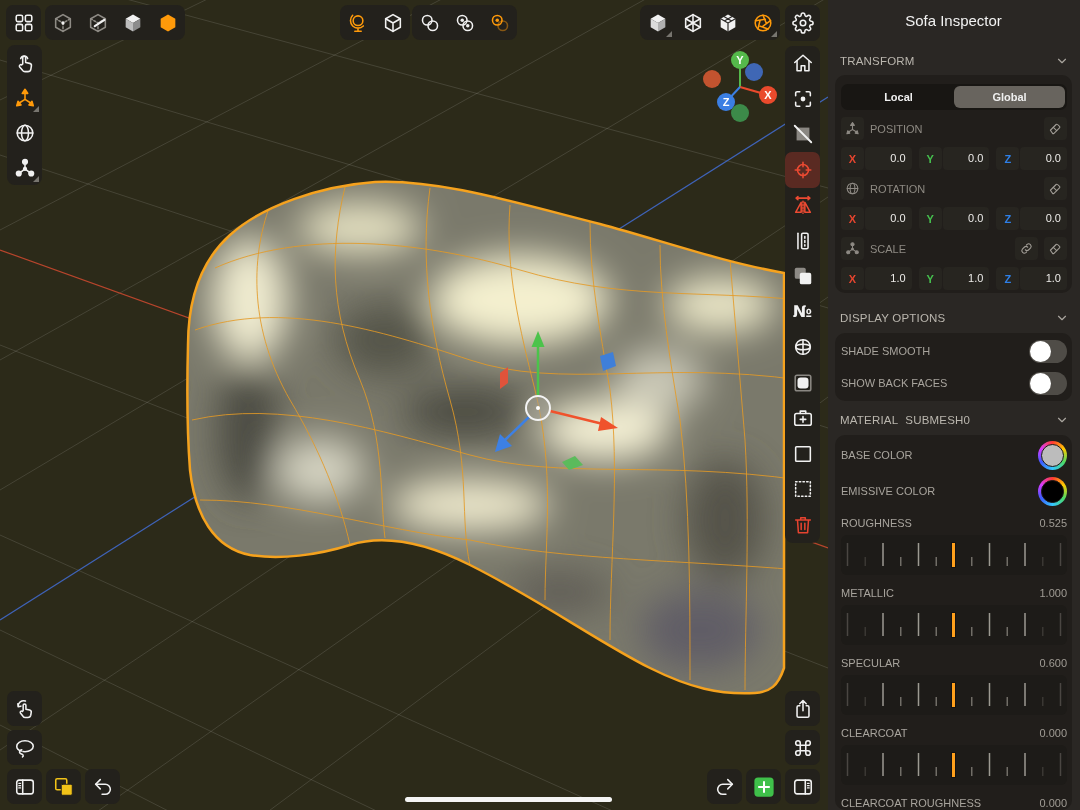 The height and width of the screenshot is (810, 1080). What do you see at coordinates (538, 363) in the screenshot?
I see `y-axis-arrow` at bounding box center [538, 363].